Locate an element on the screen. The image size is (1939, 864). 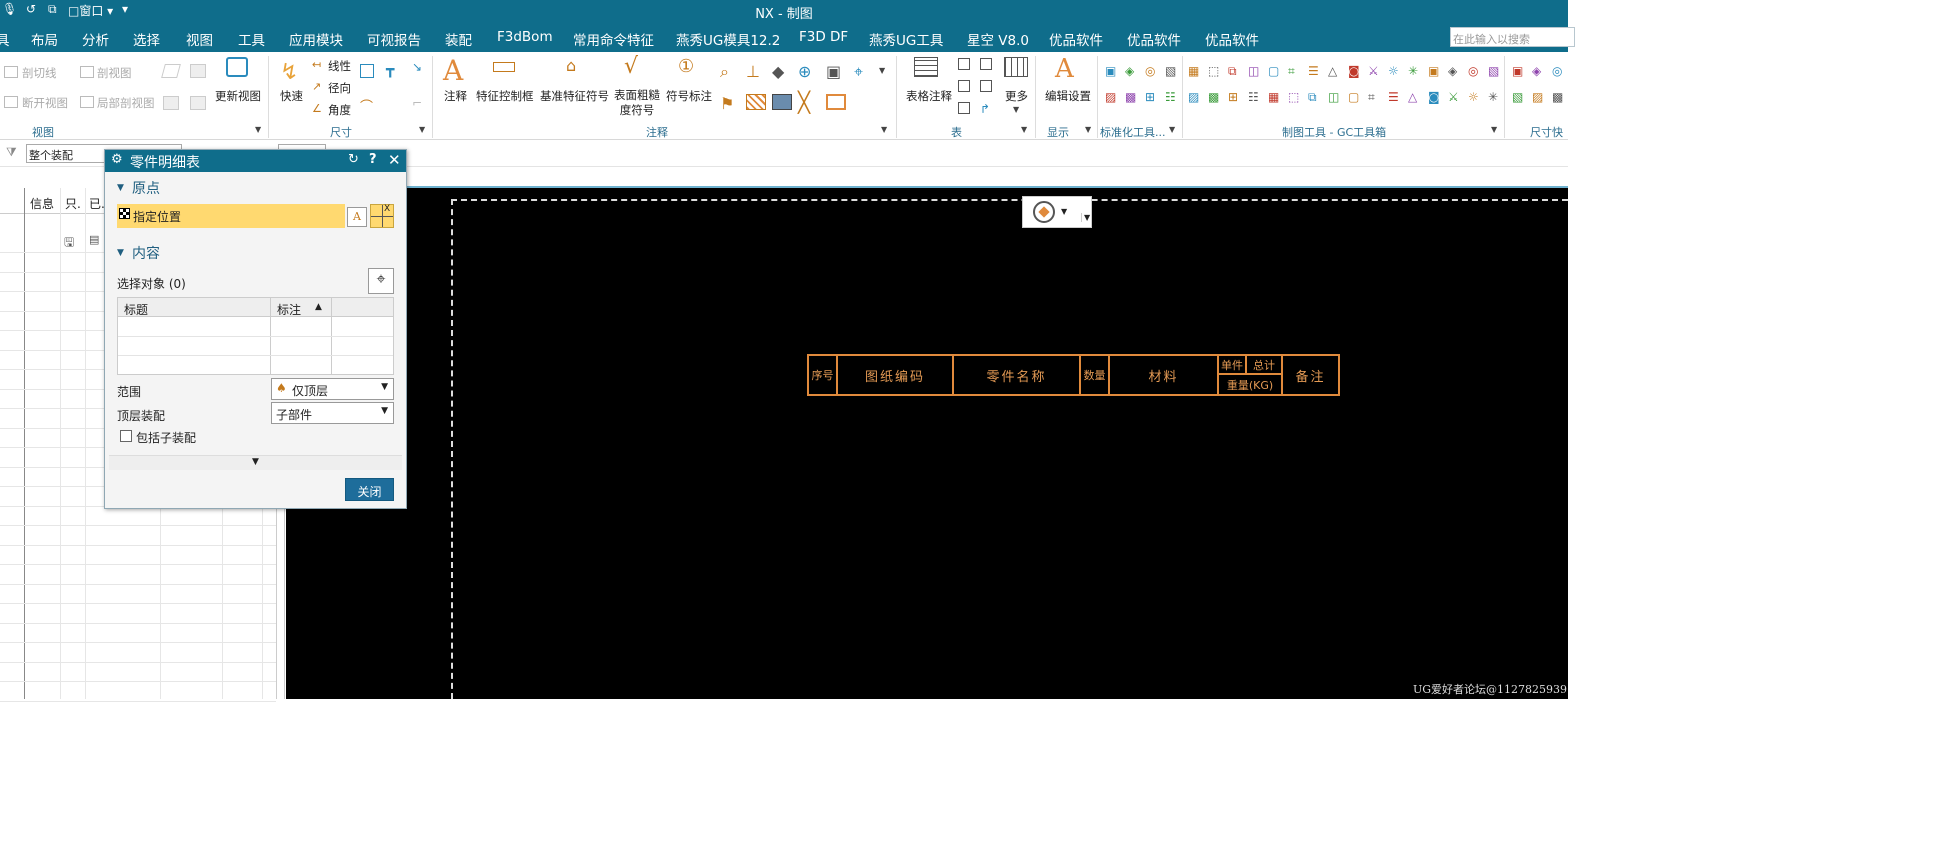
surface-finish-button: 表面粗糙度符号 is located at coordinates (637, 103).